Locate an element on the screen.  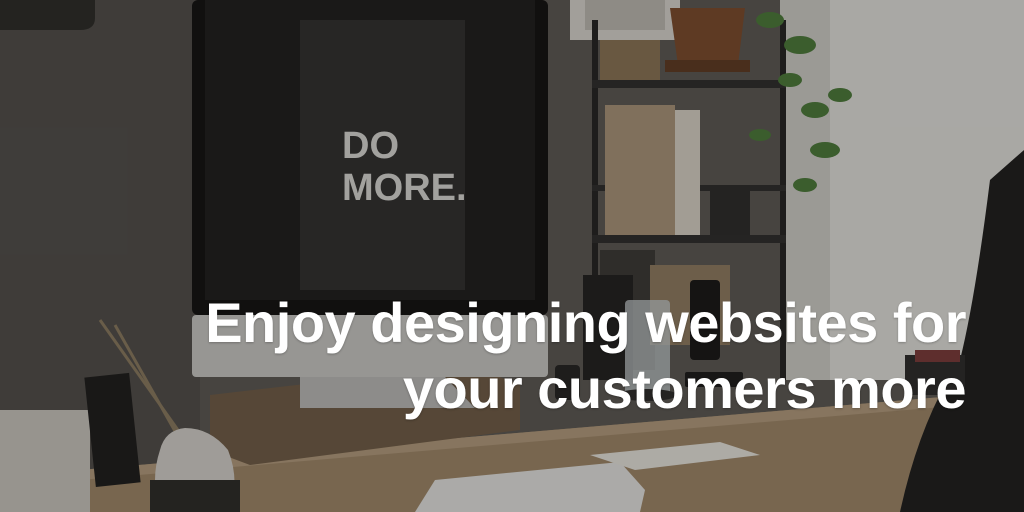
headline-line-2: your customers more is located at coordinates (684, 388).